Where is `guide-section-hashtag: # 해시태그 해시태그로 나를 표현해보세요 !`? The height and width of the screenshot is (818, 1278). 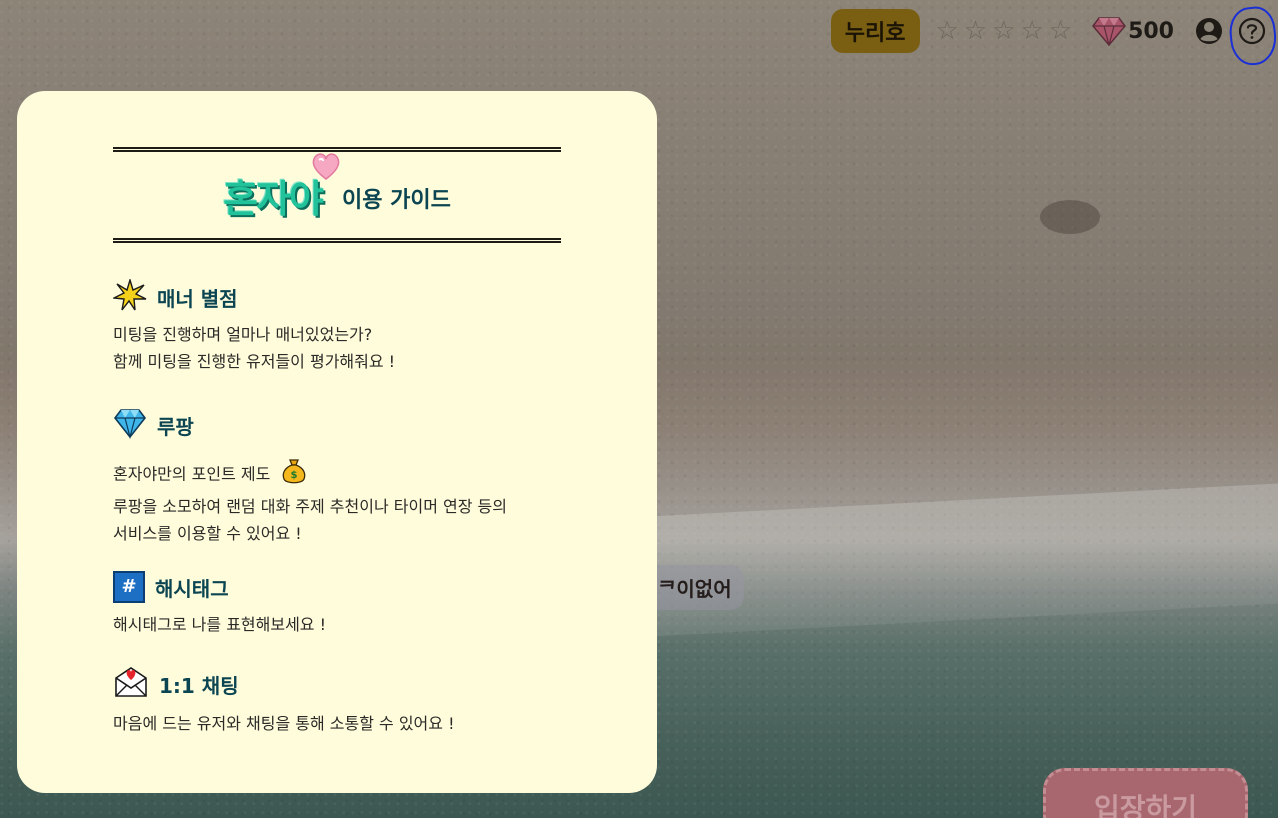 guide-section-hashtag: # 해시태그 해시태그로 나를 표현해보세요 ! is located at coordinates (337, 604).